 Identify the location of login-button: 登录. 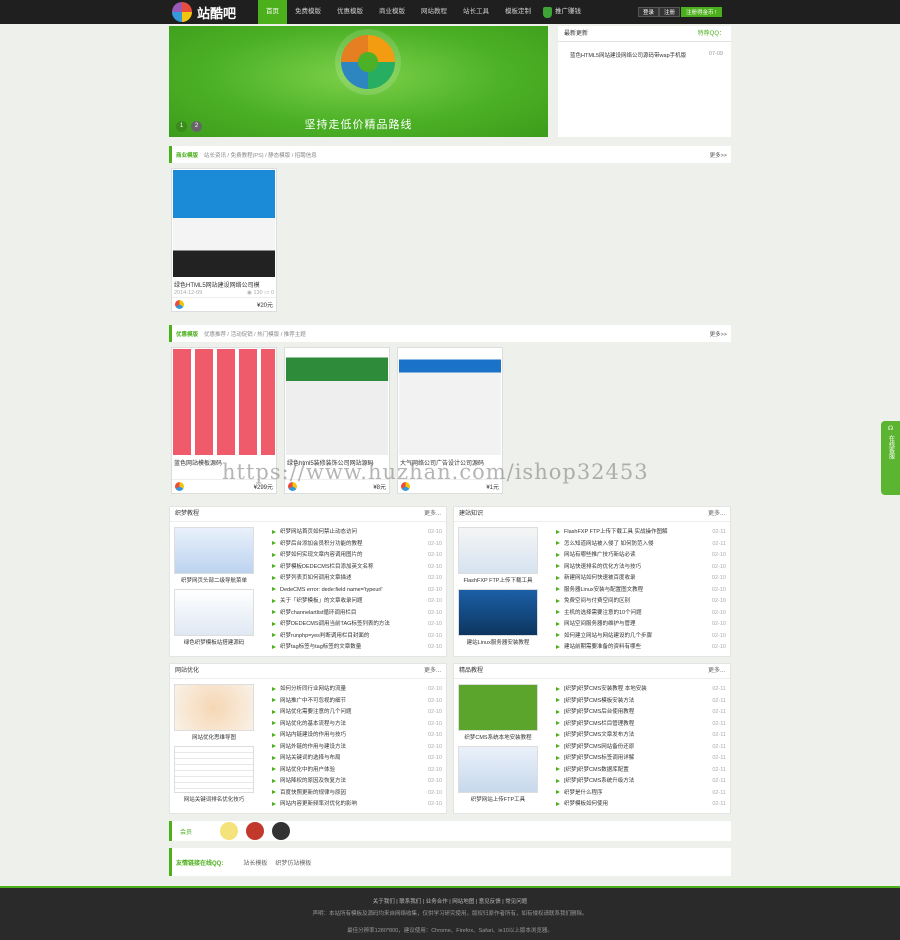
(649, 12).